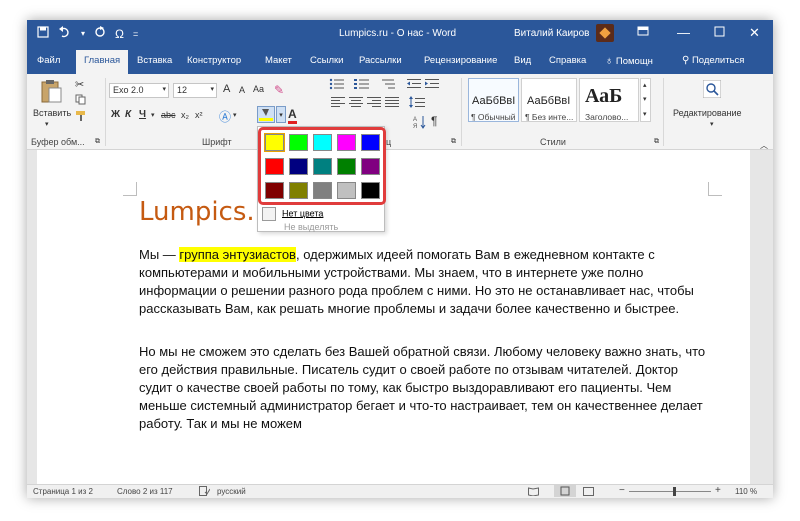 This screenshot has height=521, width=800. What do you see at coordinates (65, 33) in the screenshot?
I see `undo-icon` at bounding box center [65, 33].